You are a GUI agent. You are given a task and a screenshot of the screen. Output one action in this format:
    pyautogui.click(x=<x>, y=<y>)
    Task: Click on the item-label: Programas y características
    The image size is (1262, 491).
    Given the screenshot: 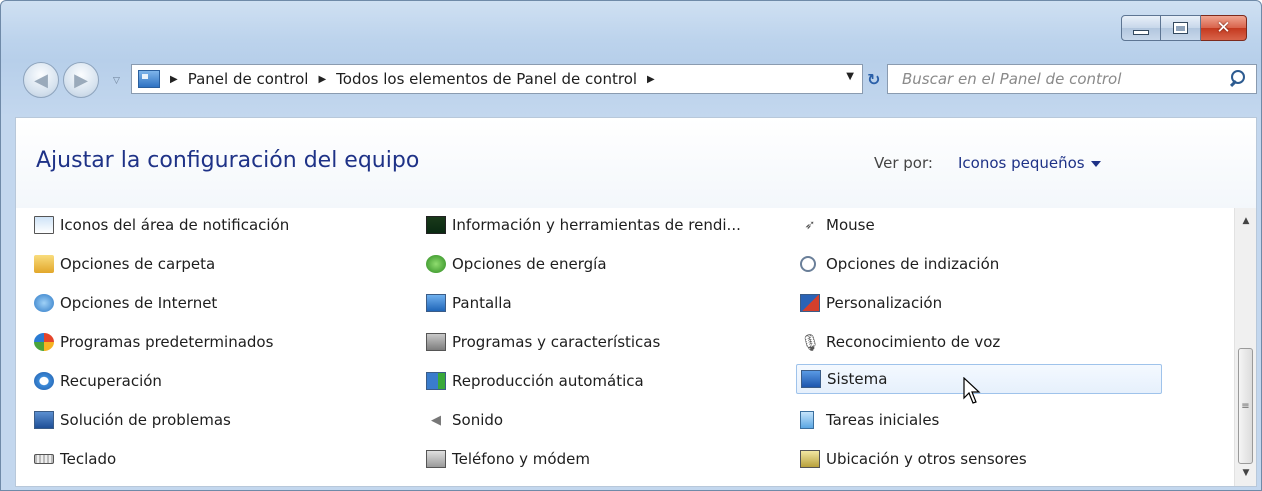 What is the action you would take?
    pyautogui.click(x=556, y=342)
    